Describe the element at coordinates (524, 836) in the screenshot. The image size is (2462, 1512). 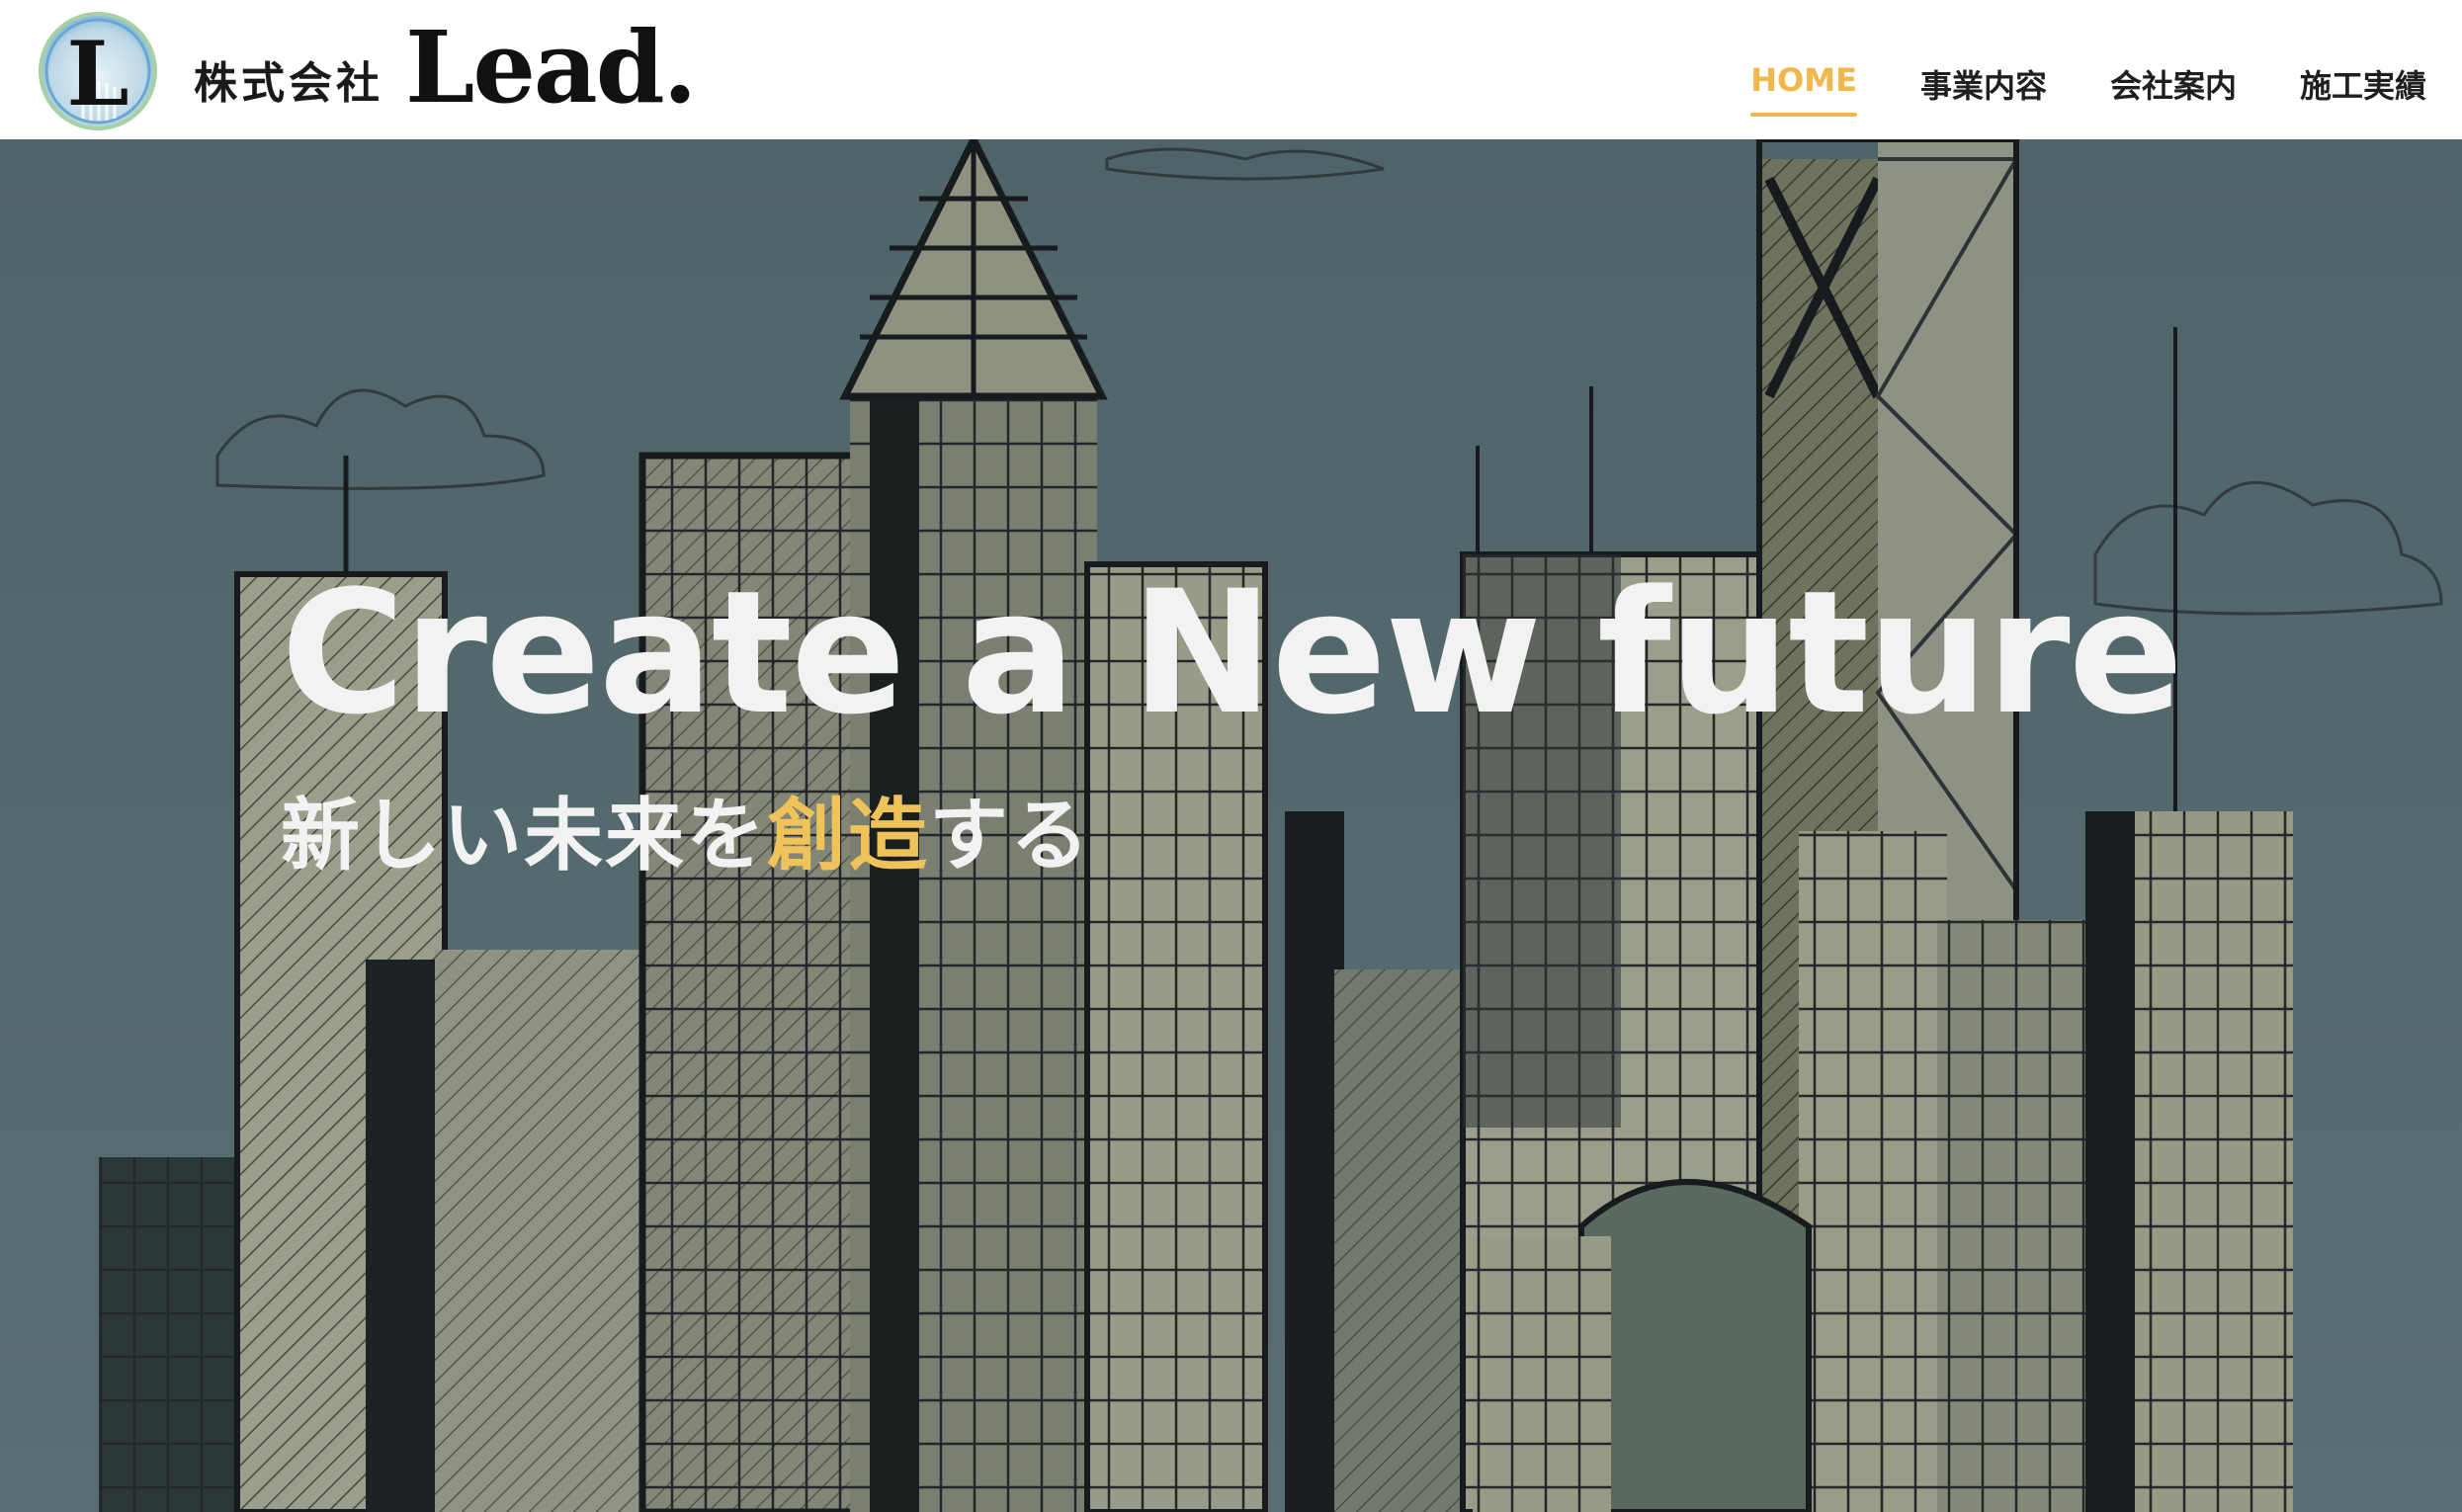
I see `subline-before: 新しい未来を` at that location.